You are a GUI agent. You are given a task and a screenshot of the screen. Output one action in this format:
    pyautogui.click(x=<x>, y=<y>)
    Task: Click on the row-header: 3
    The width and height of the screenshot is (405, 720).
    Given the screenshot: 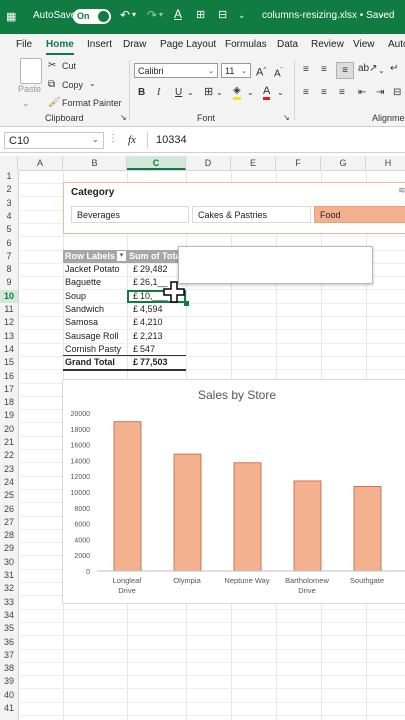 What is the action you would take?
    pyautogui.click(x=9, y=203)
    